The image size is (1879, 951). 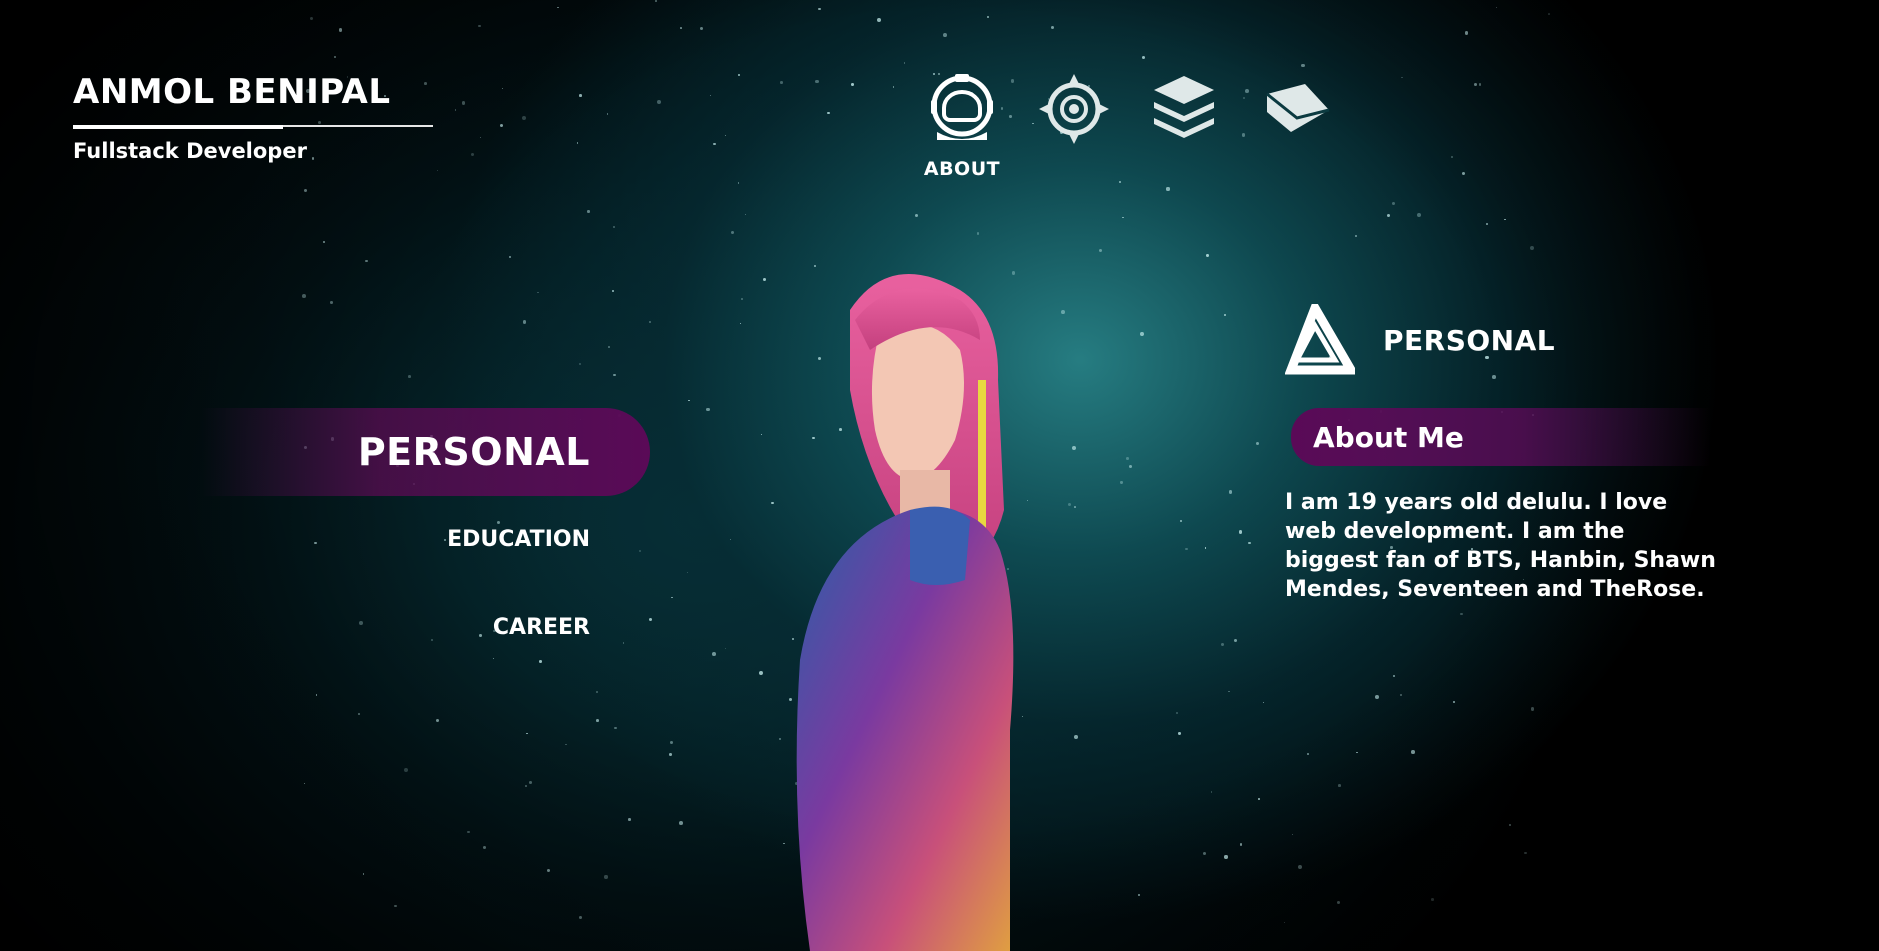 What do you see at coordinates (905, 612) in the screenshot?
I see `character-illustration` at bounding box center [905, 612].